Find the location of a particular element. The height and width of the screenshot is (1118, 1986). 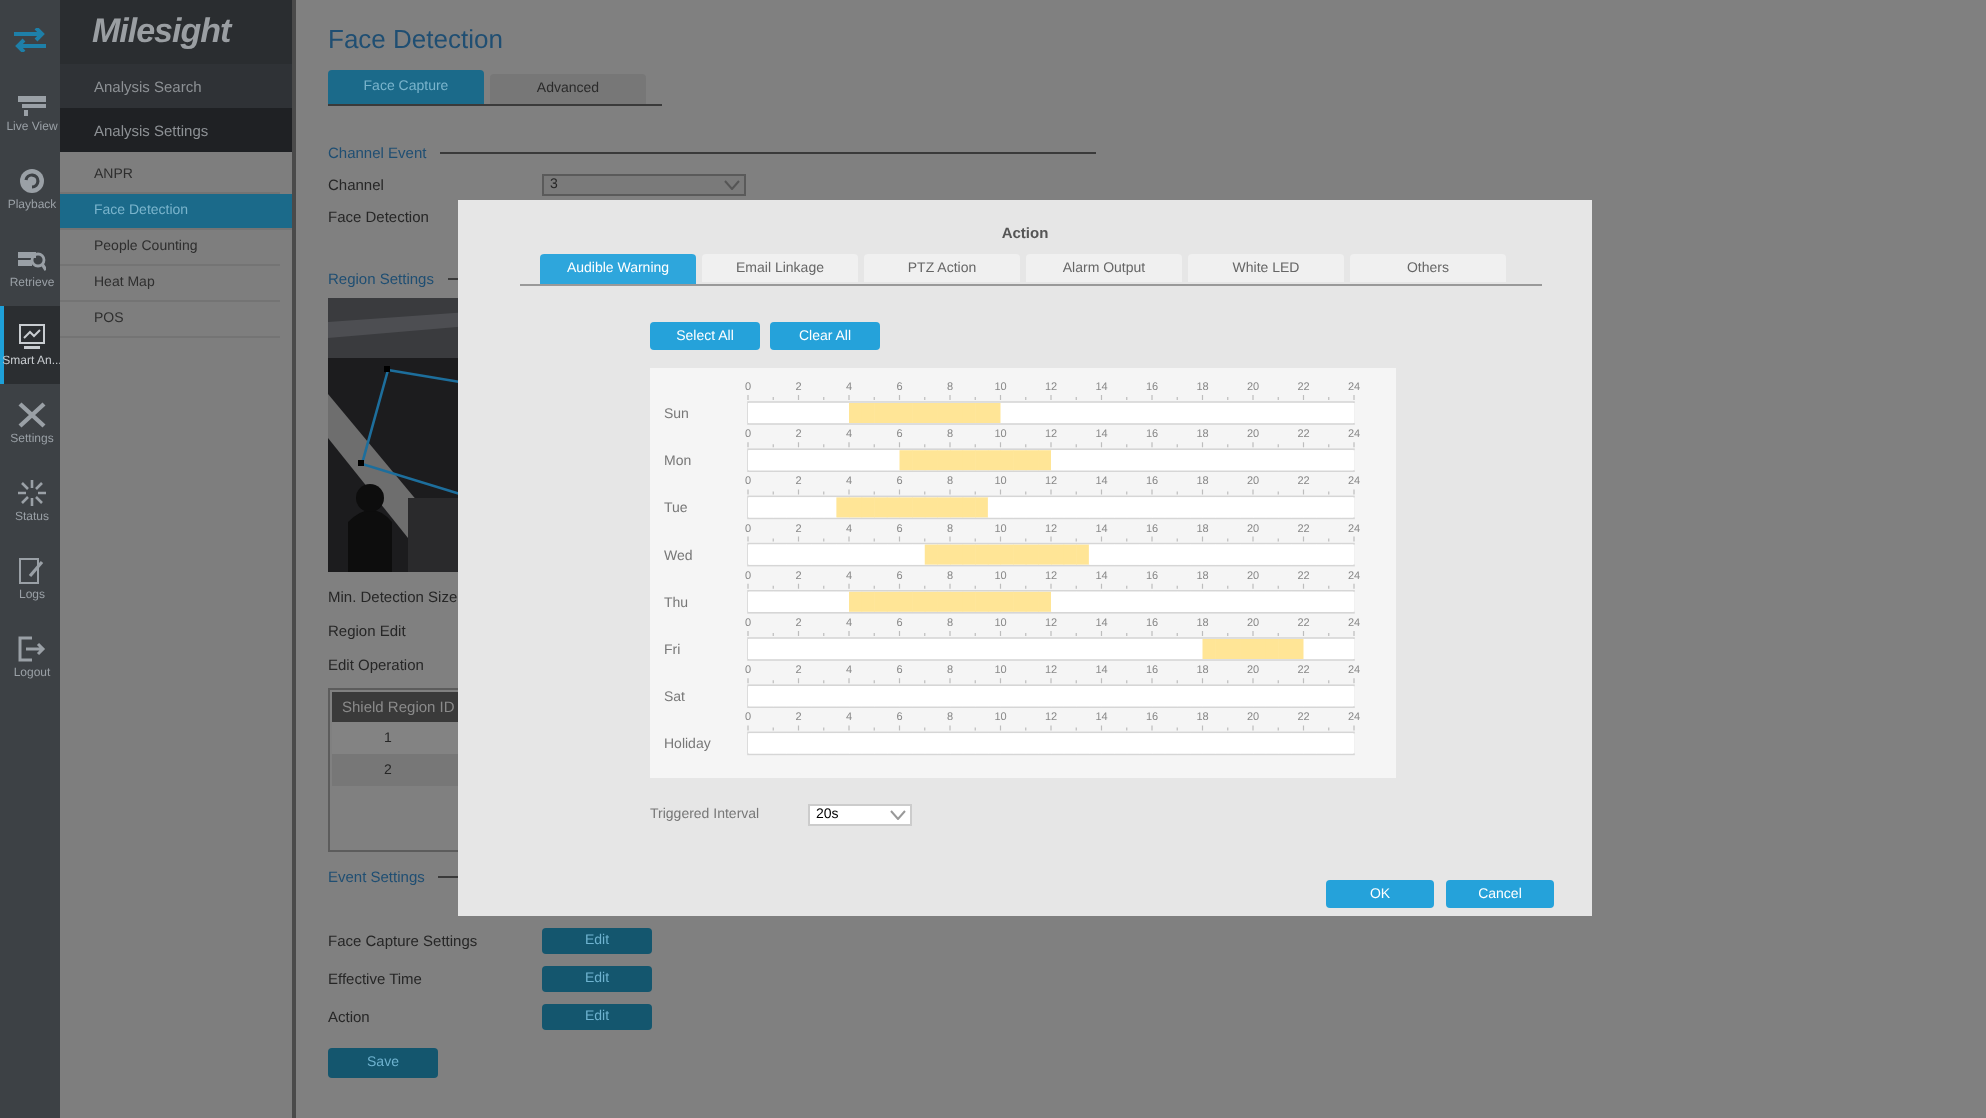

logo: Milesight is located at coordinates (161, 32).